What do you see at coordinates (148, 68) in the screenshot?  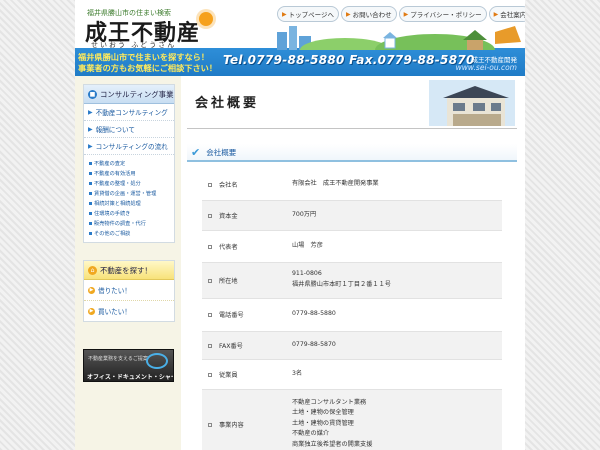 I see `banner-line2: 事業者の方もお気軽にご相談下さい！` at bounding box center [148, 68].